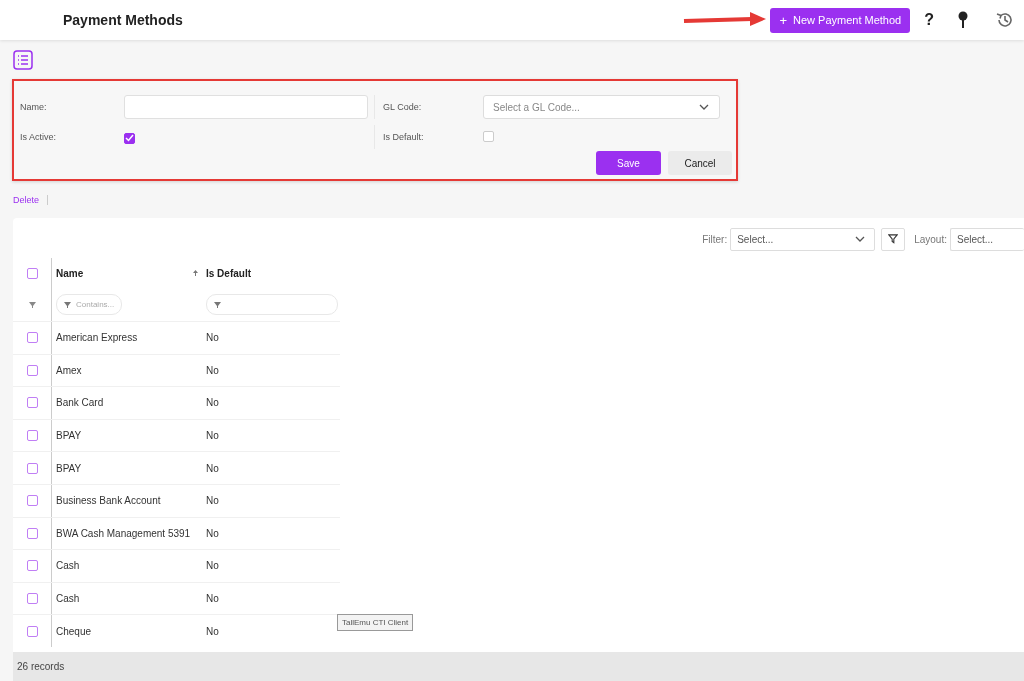  I want to click on column-header: Name, so click(70, 273).